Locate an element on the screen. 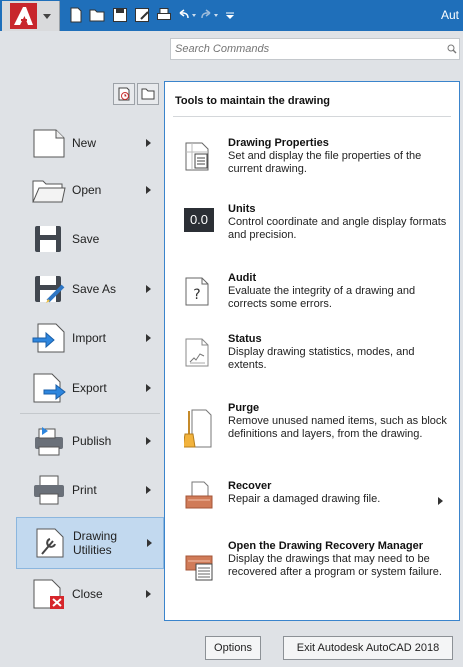 The image size is (463, 667). menu-divider is located at coordinates (90, 413).